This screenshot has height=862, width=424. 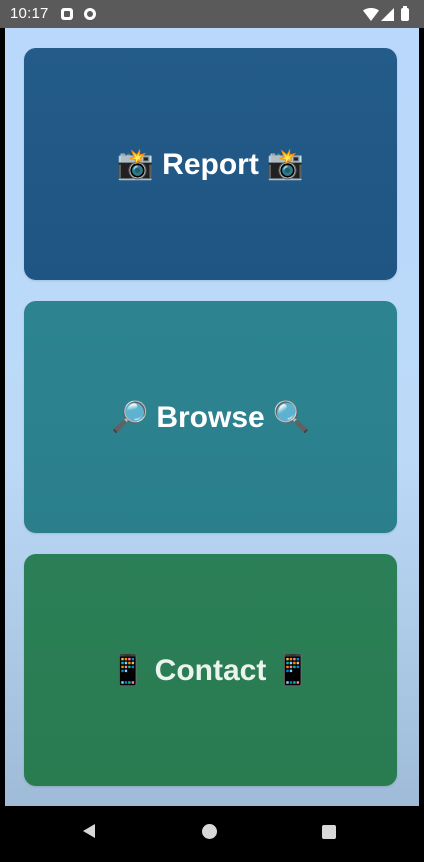 What do you see at coordinates (405, 13) in the screenshot?
I see `battery-icon` at bounding box center [405, 13].